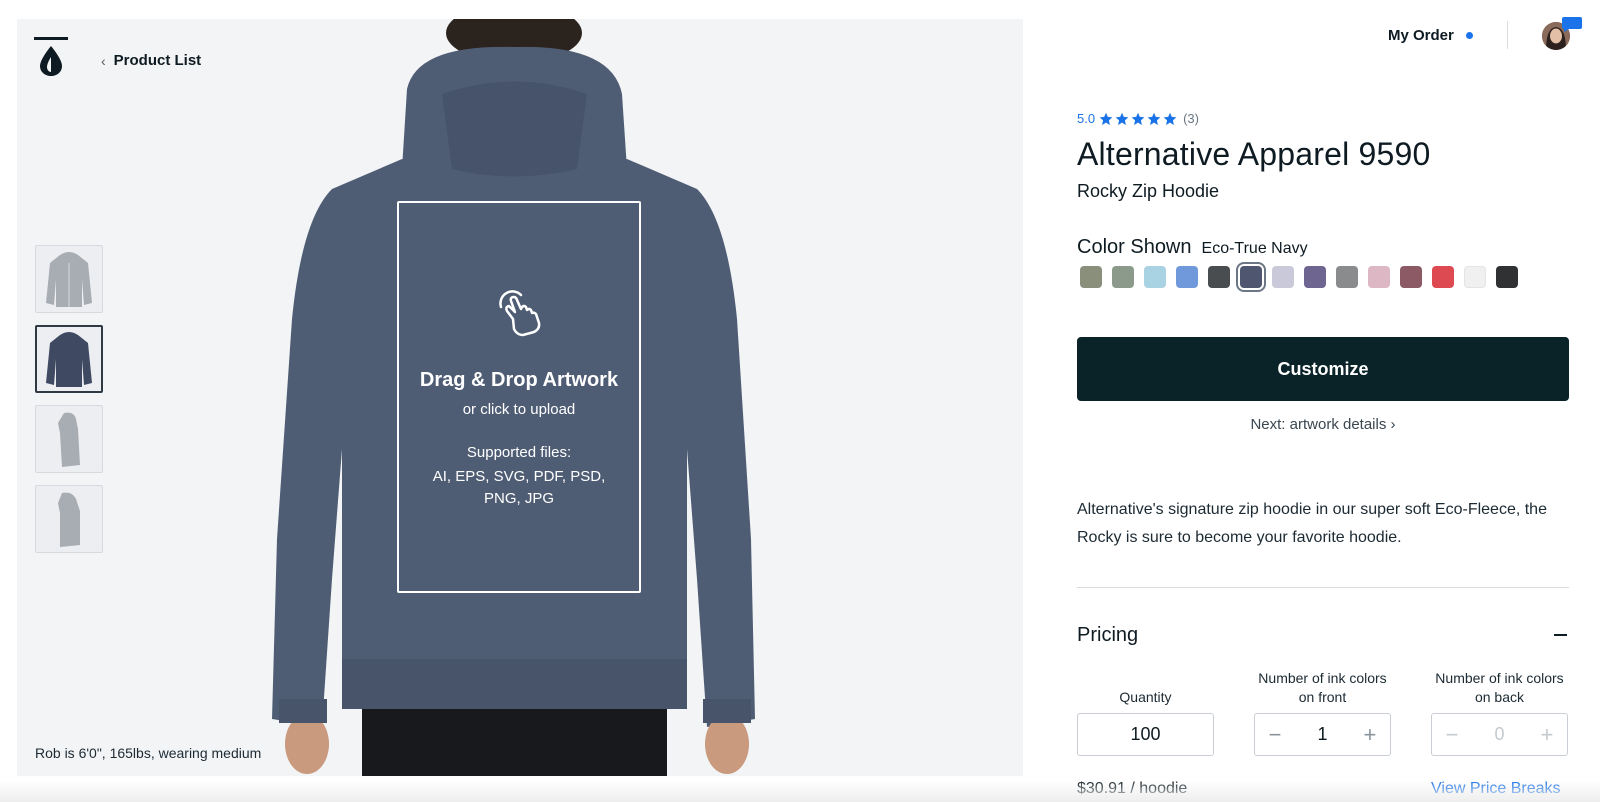 This screenshot has width=1600, height=802. Describe the element at coordinates (520, 313) in the screenshot. I see `hand-pointer-icon` at that location.